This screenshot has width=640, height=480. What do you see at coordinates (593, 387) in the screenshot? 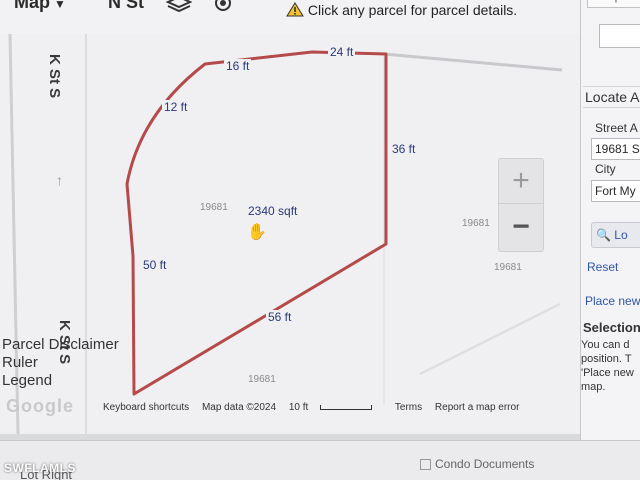
I see `help-line: map.` at bounding box center [593, 387].